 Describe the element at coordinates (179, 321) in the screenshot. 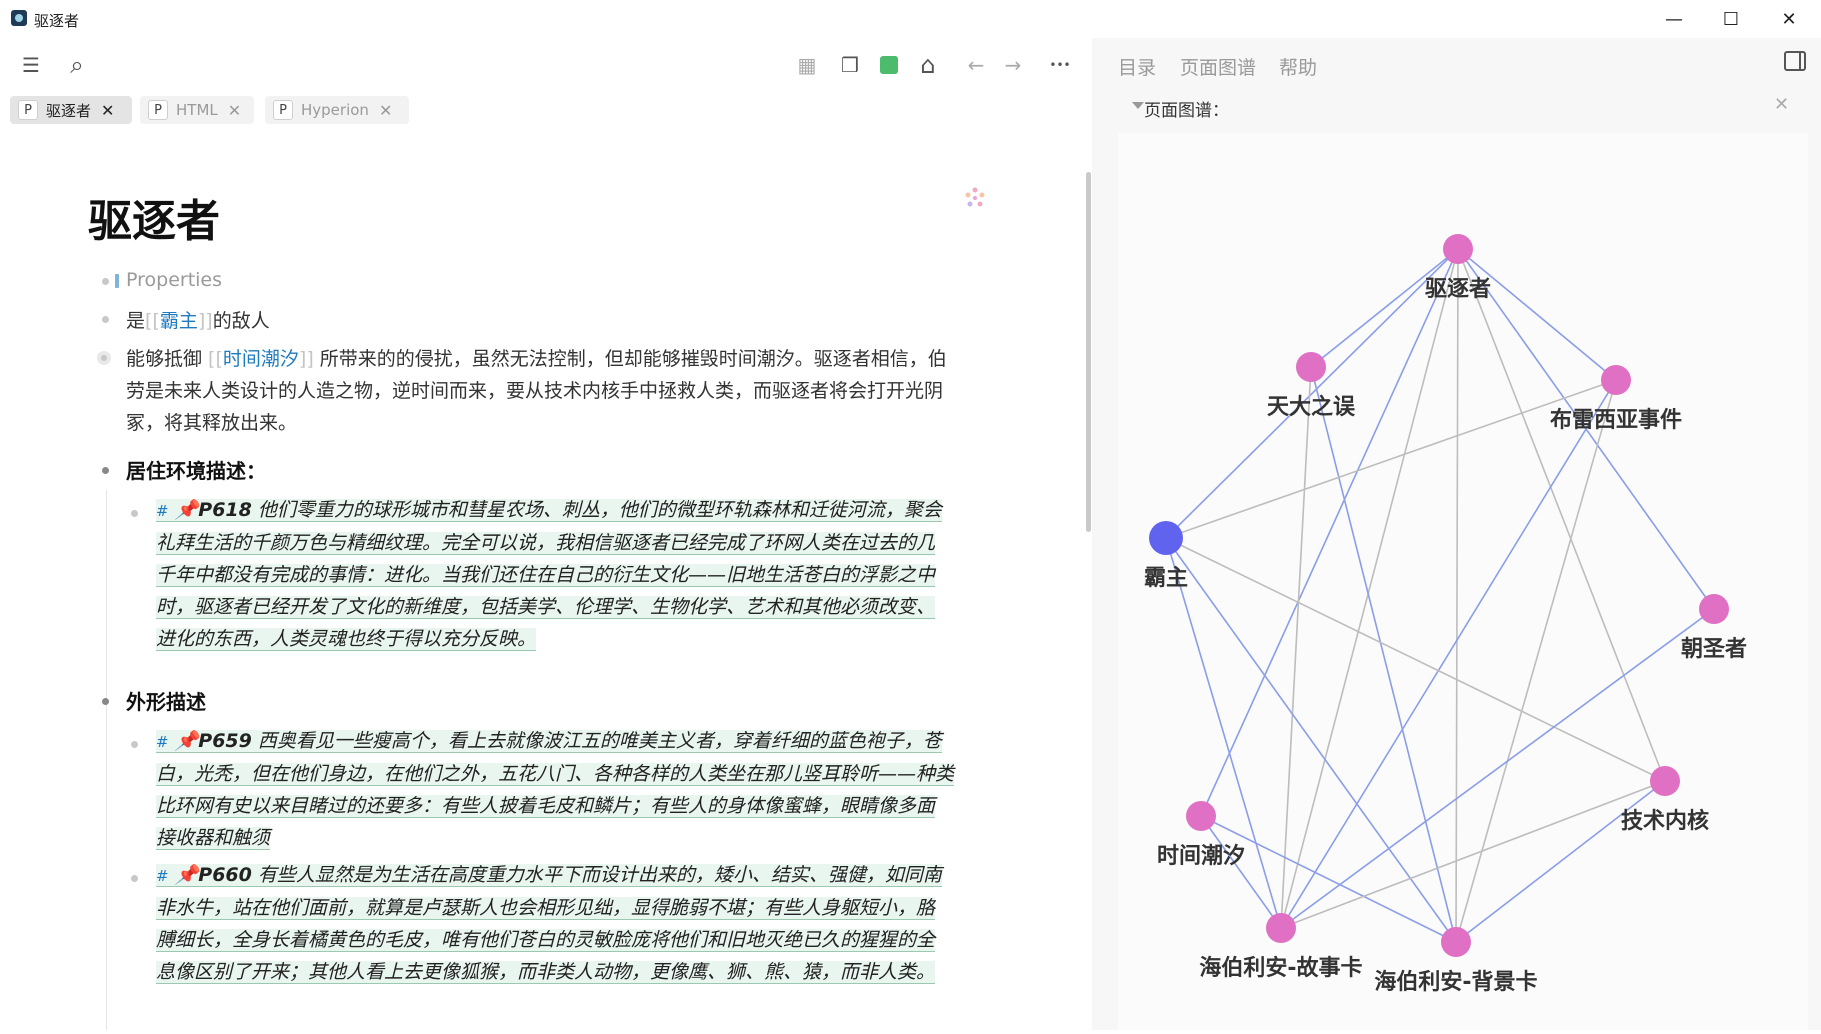

I see `page-link-ba-zhu: 霸主` at that location.